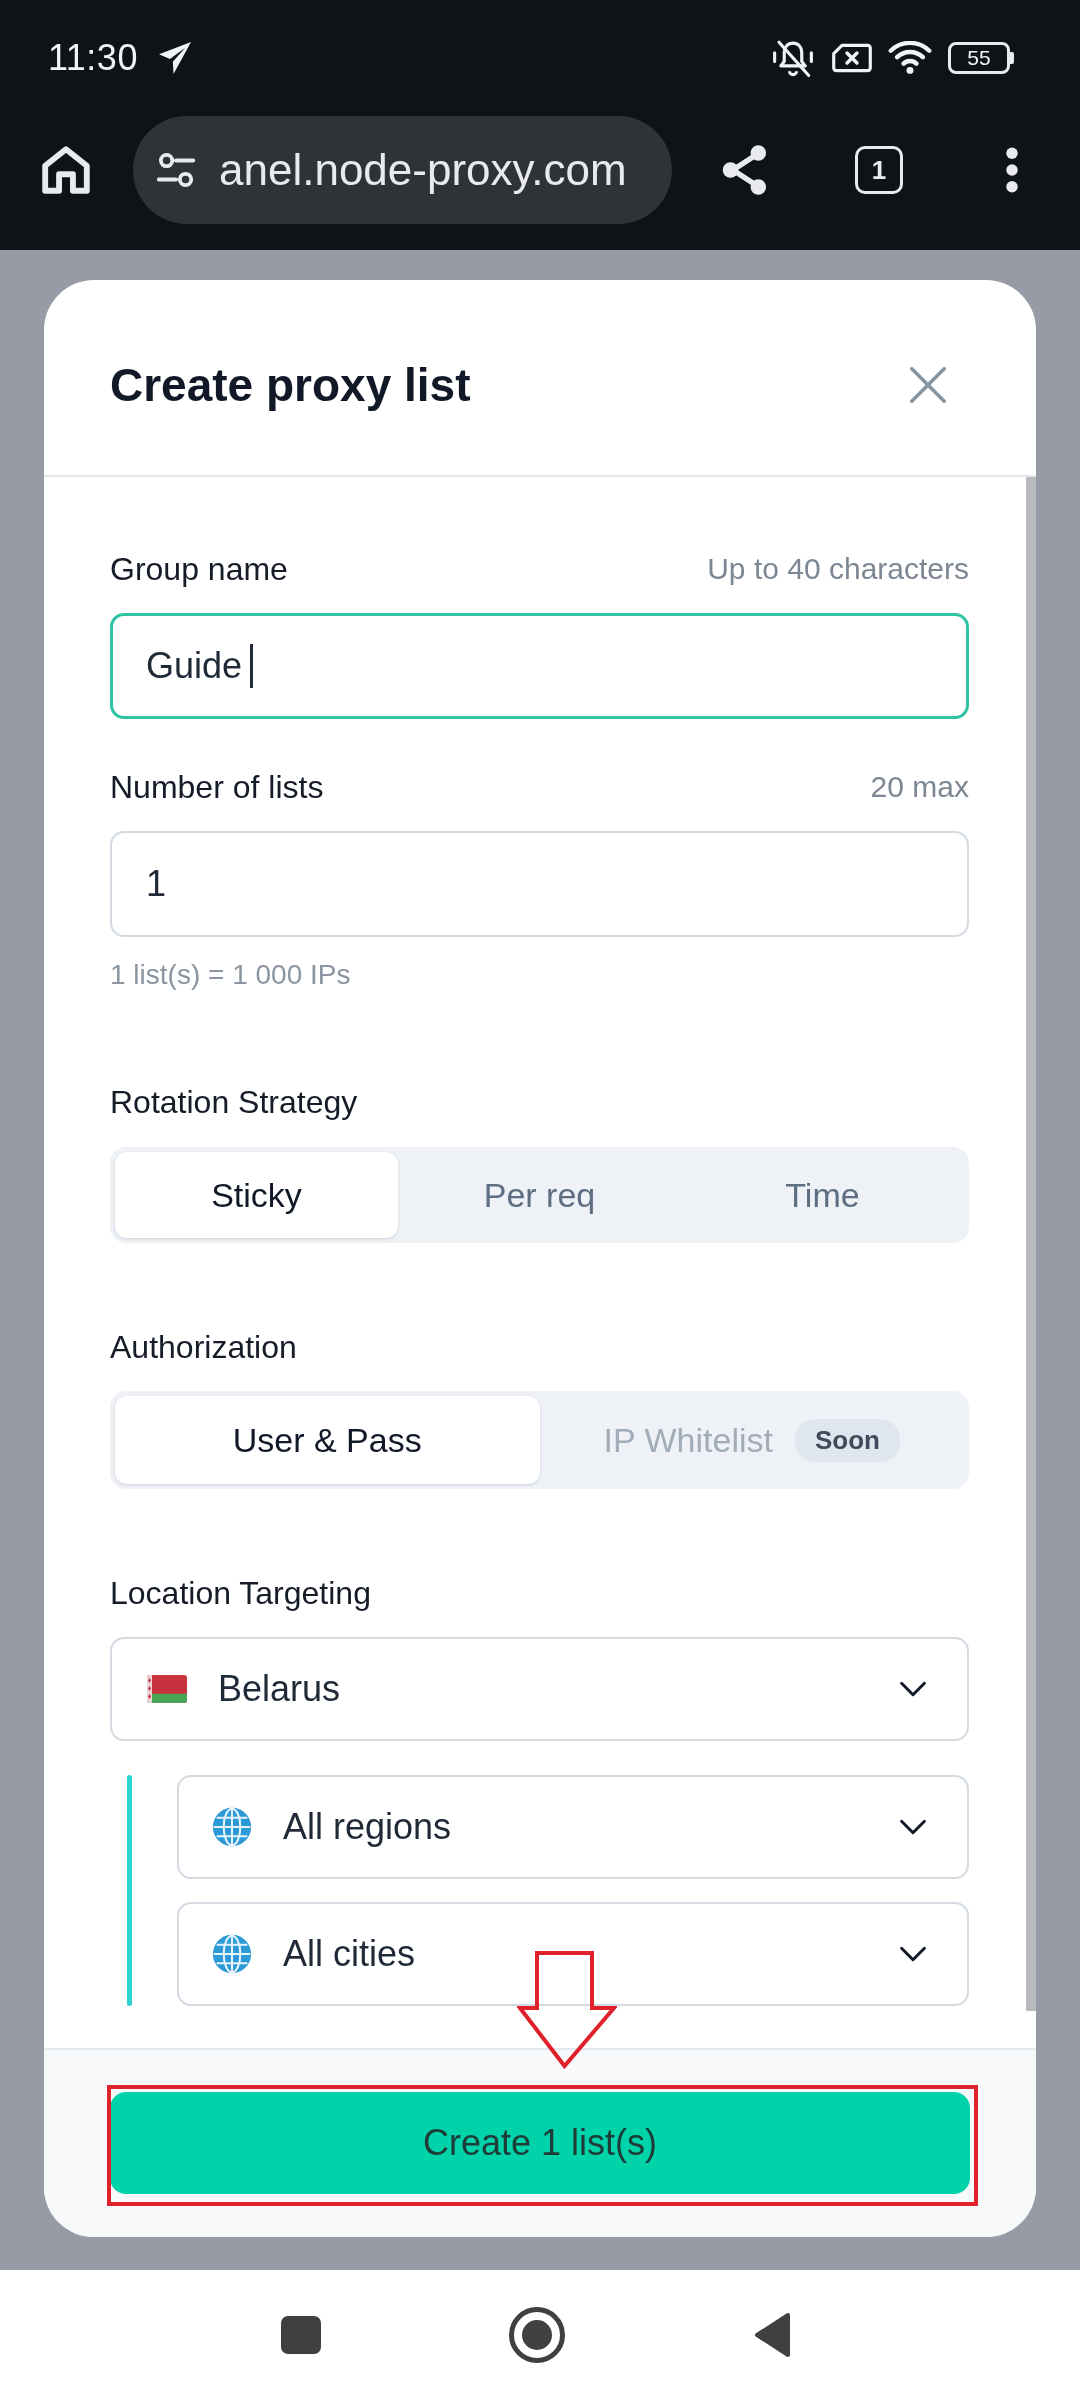 This screenshot has height=2400, width=1080. I want to click on country-dropdown: Belarus, so click(539, 1689).